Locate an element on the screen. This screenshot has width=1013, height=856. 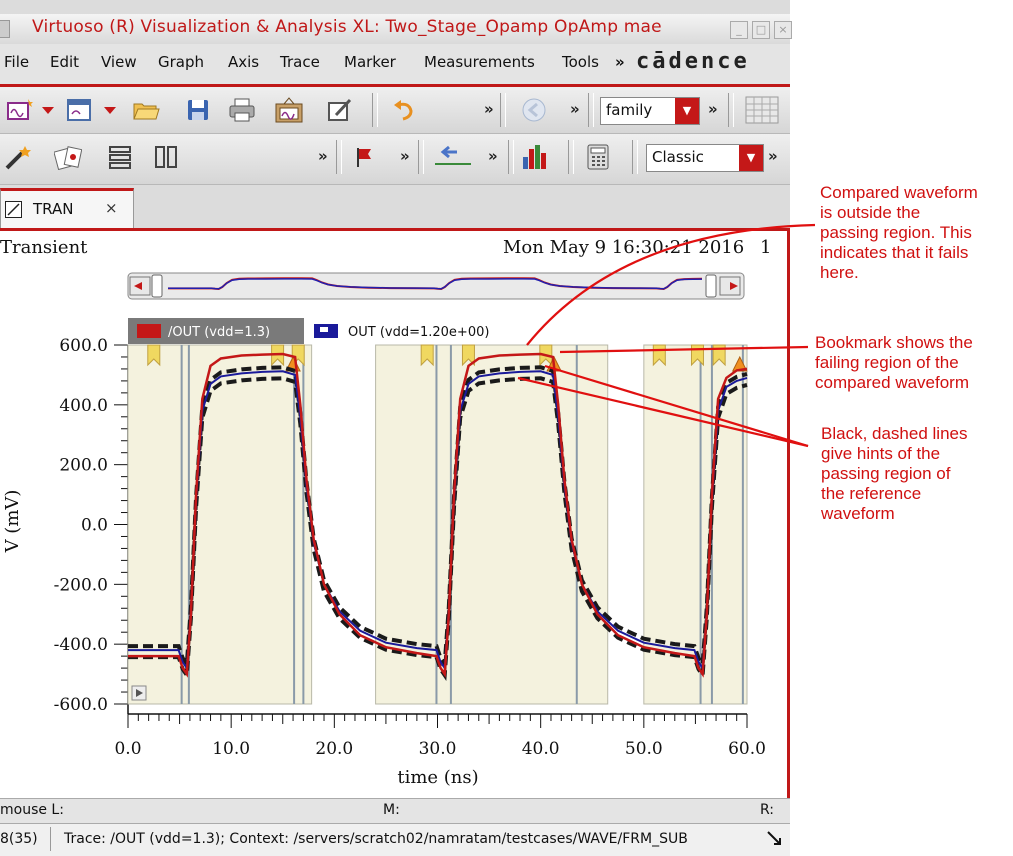
analysis-title: Transient is located at coordinates (44, 247).